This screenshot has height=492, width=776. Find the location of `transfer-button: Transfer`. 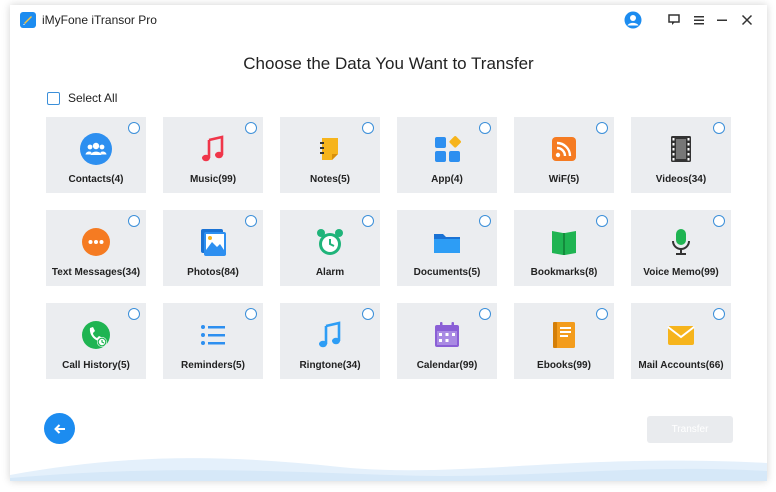

transfer-button: Transfer is located at coordinates (690, 429).